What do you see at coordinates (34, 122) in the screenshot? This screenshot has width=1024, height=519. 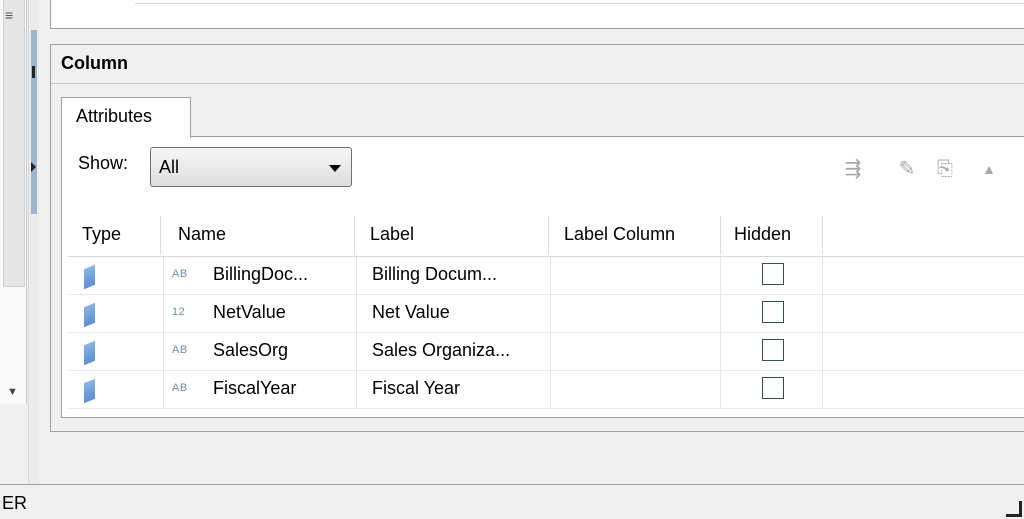 I see `sash-highlight` at bounding box center [34, 122].